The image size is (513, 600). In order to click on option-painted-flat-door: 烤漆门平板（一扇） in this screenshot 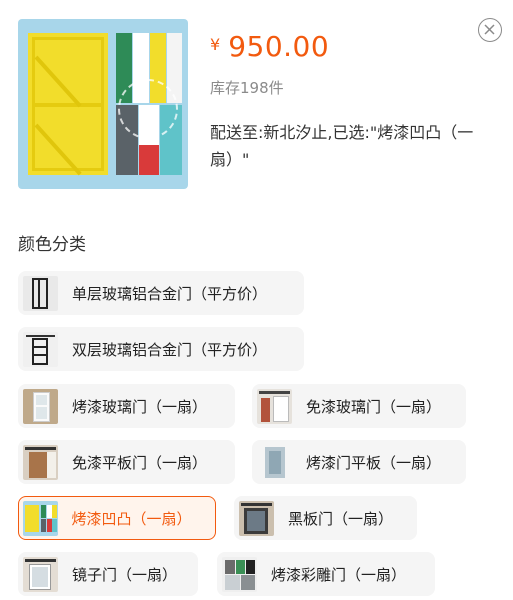, I will do `click(359, 462)`.